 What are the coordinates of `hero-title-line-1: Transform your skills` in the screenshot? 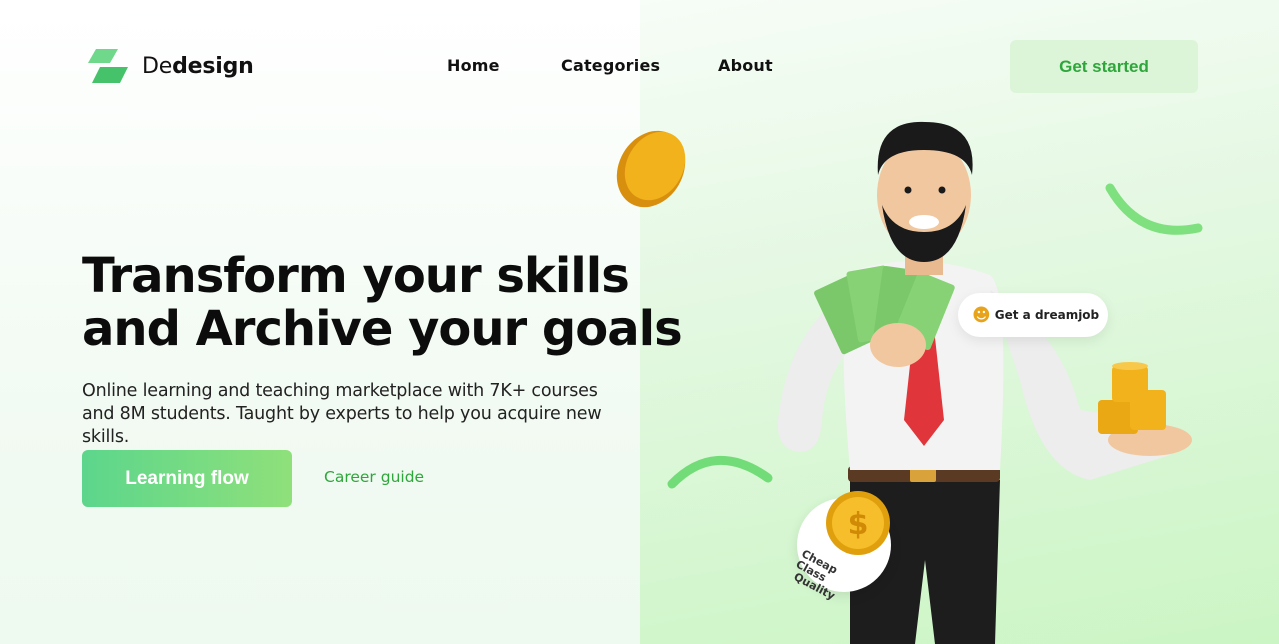 It's located at (356, 276).